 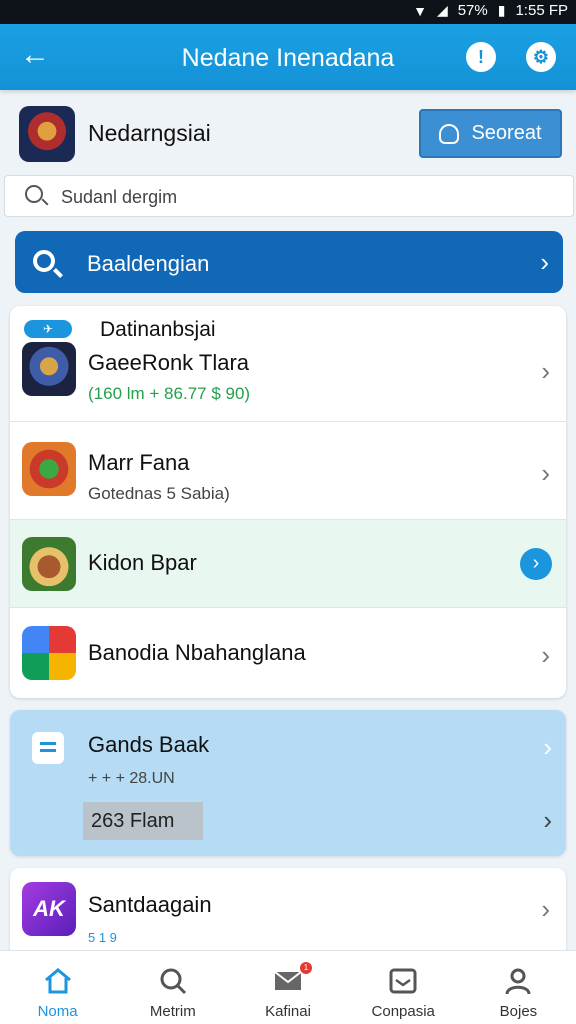 I want to click on list-item-title: Kidon Bpar, so click(x=142, y=562).